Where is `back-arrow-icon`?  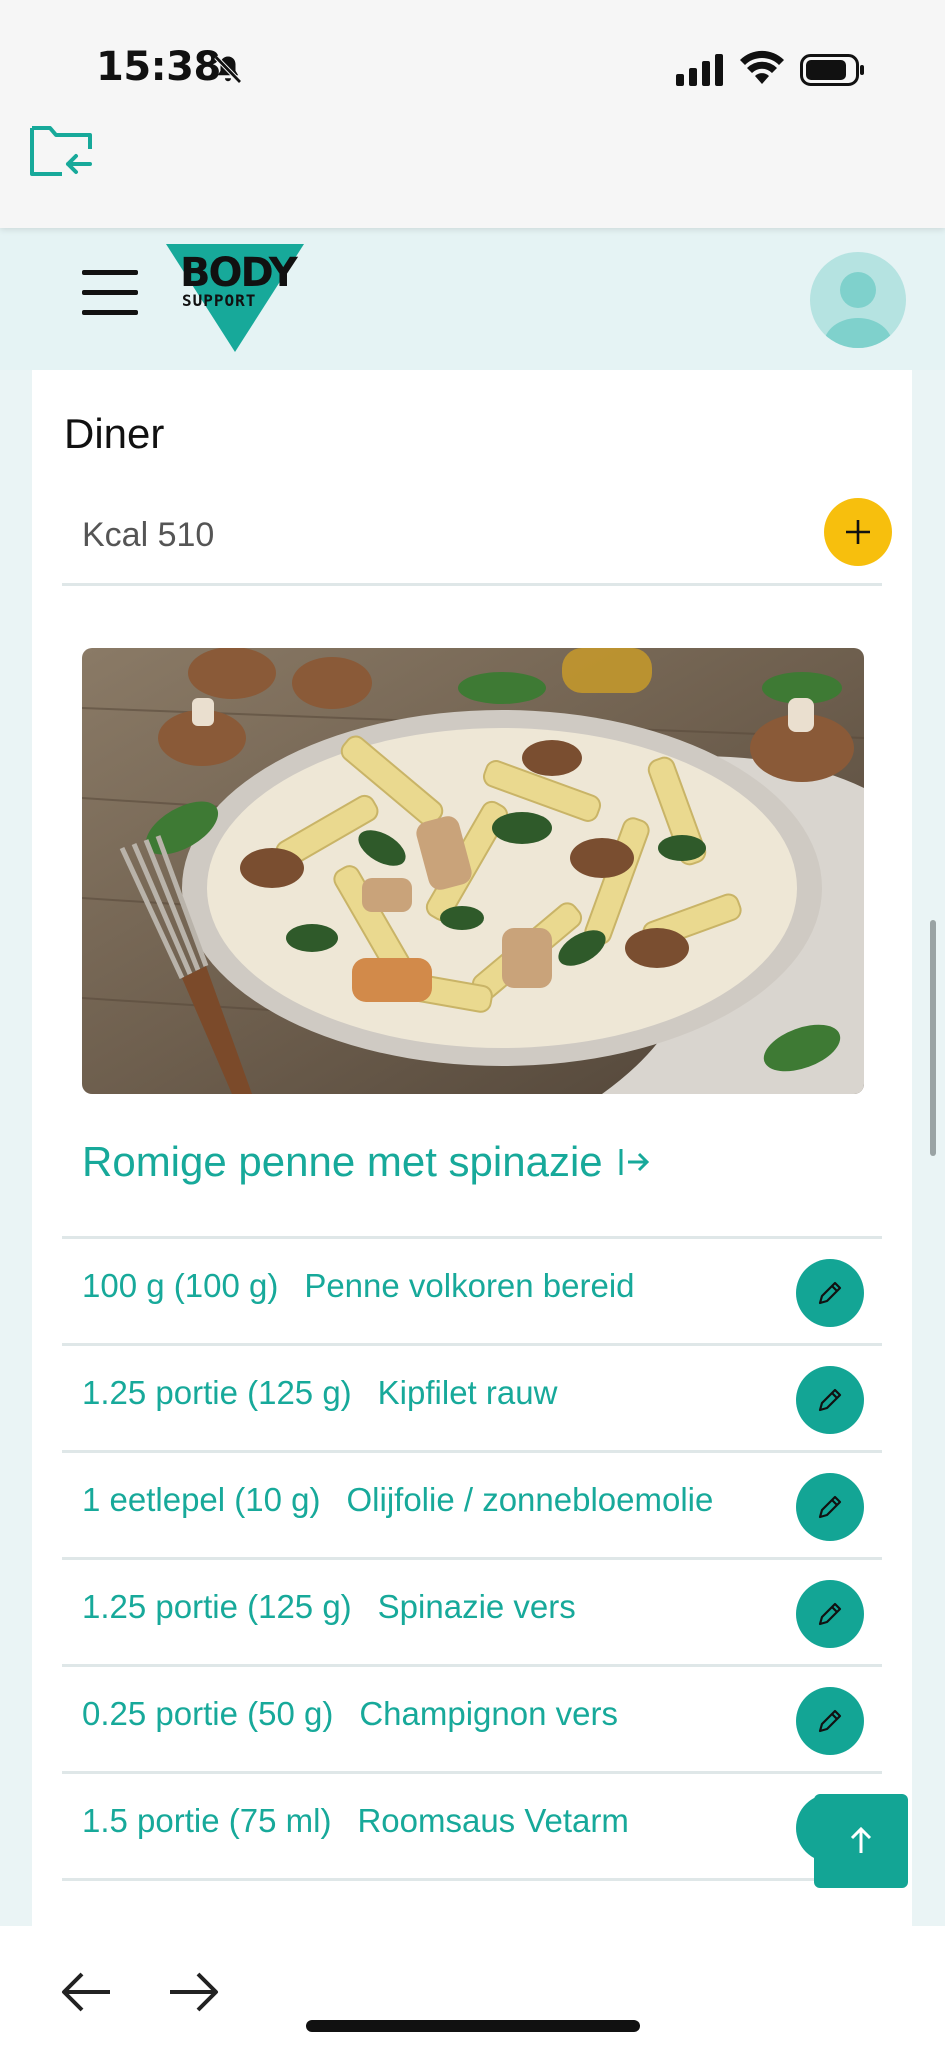 back-arrow-icon is located at coordinates (86, 1992).